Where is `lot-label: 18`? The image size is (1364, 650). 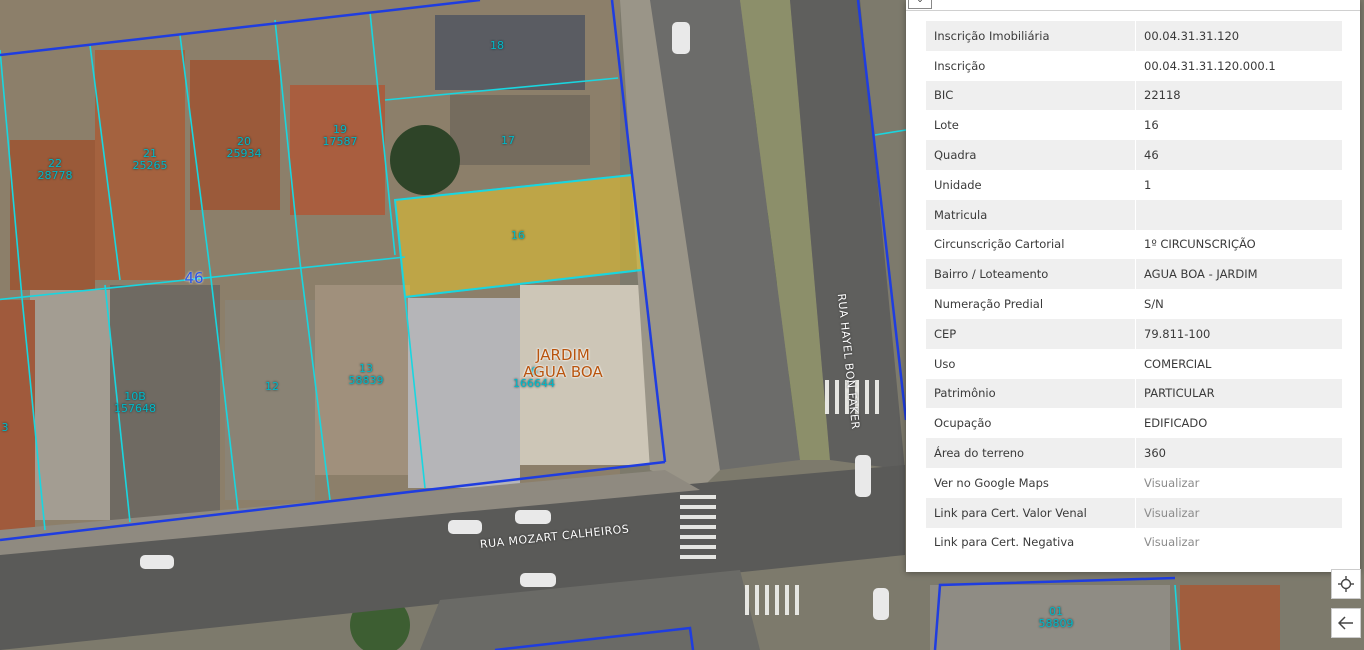
lot-label: 18 is located at coordinates (497, 45).